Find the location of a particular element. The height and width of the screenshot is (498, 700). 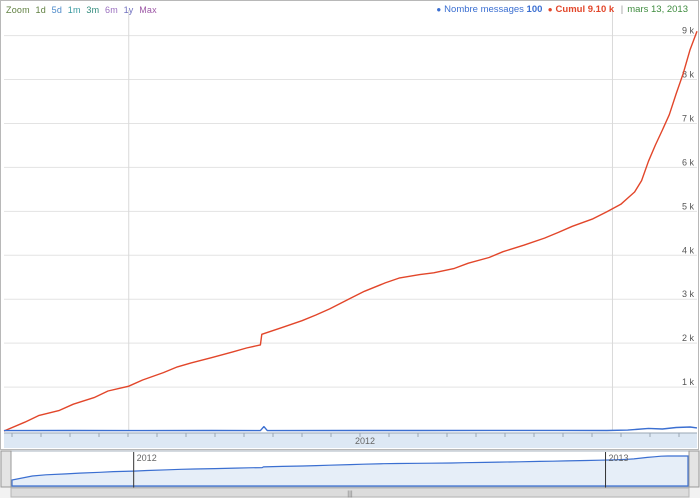

zoom-option: 1m is located at coordinates (74, 10).